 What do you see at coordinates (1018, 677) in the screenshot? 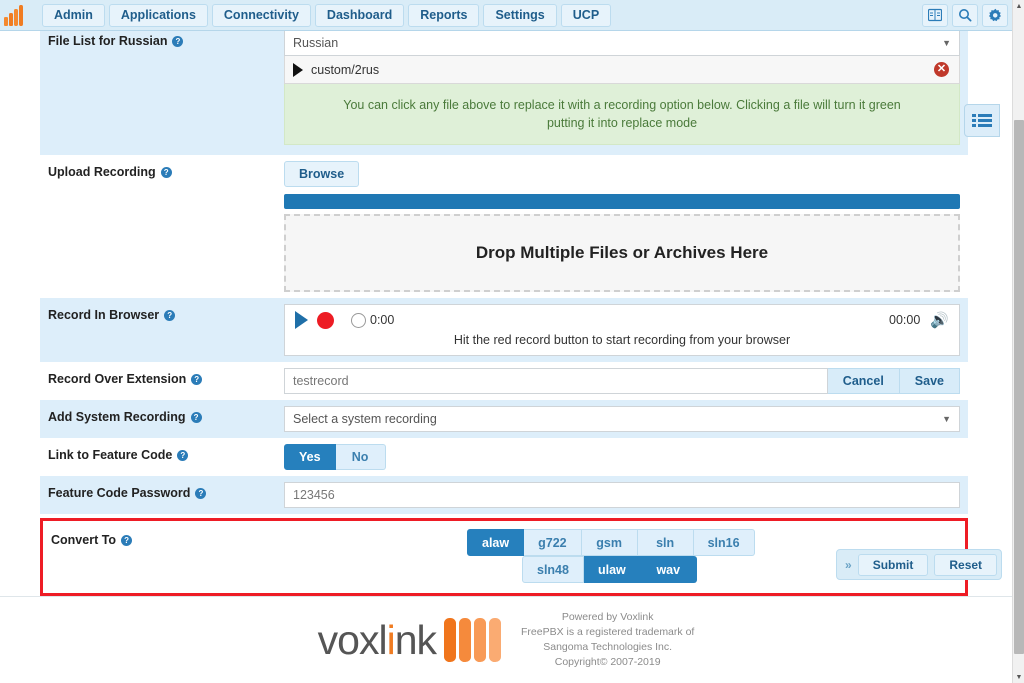
I see `scroll-down-arrow: ▼` at bounding box center [1018, 677].